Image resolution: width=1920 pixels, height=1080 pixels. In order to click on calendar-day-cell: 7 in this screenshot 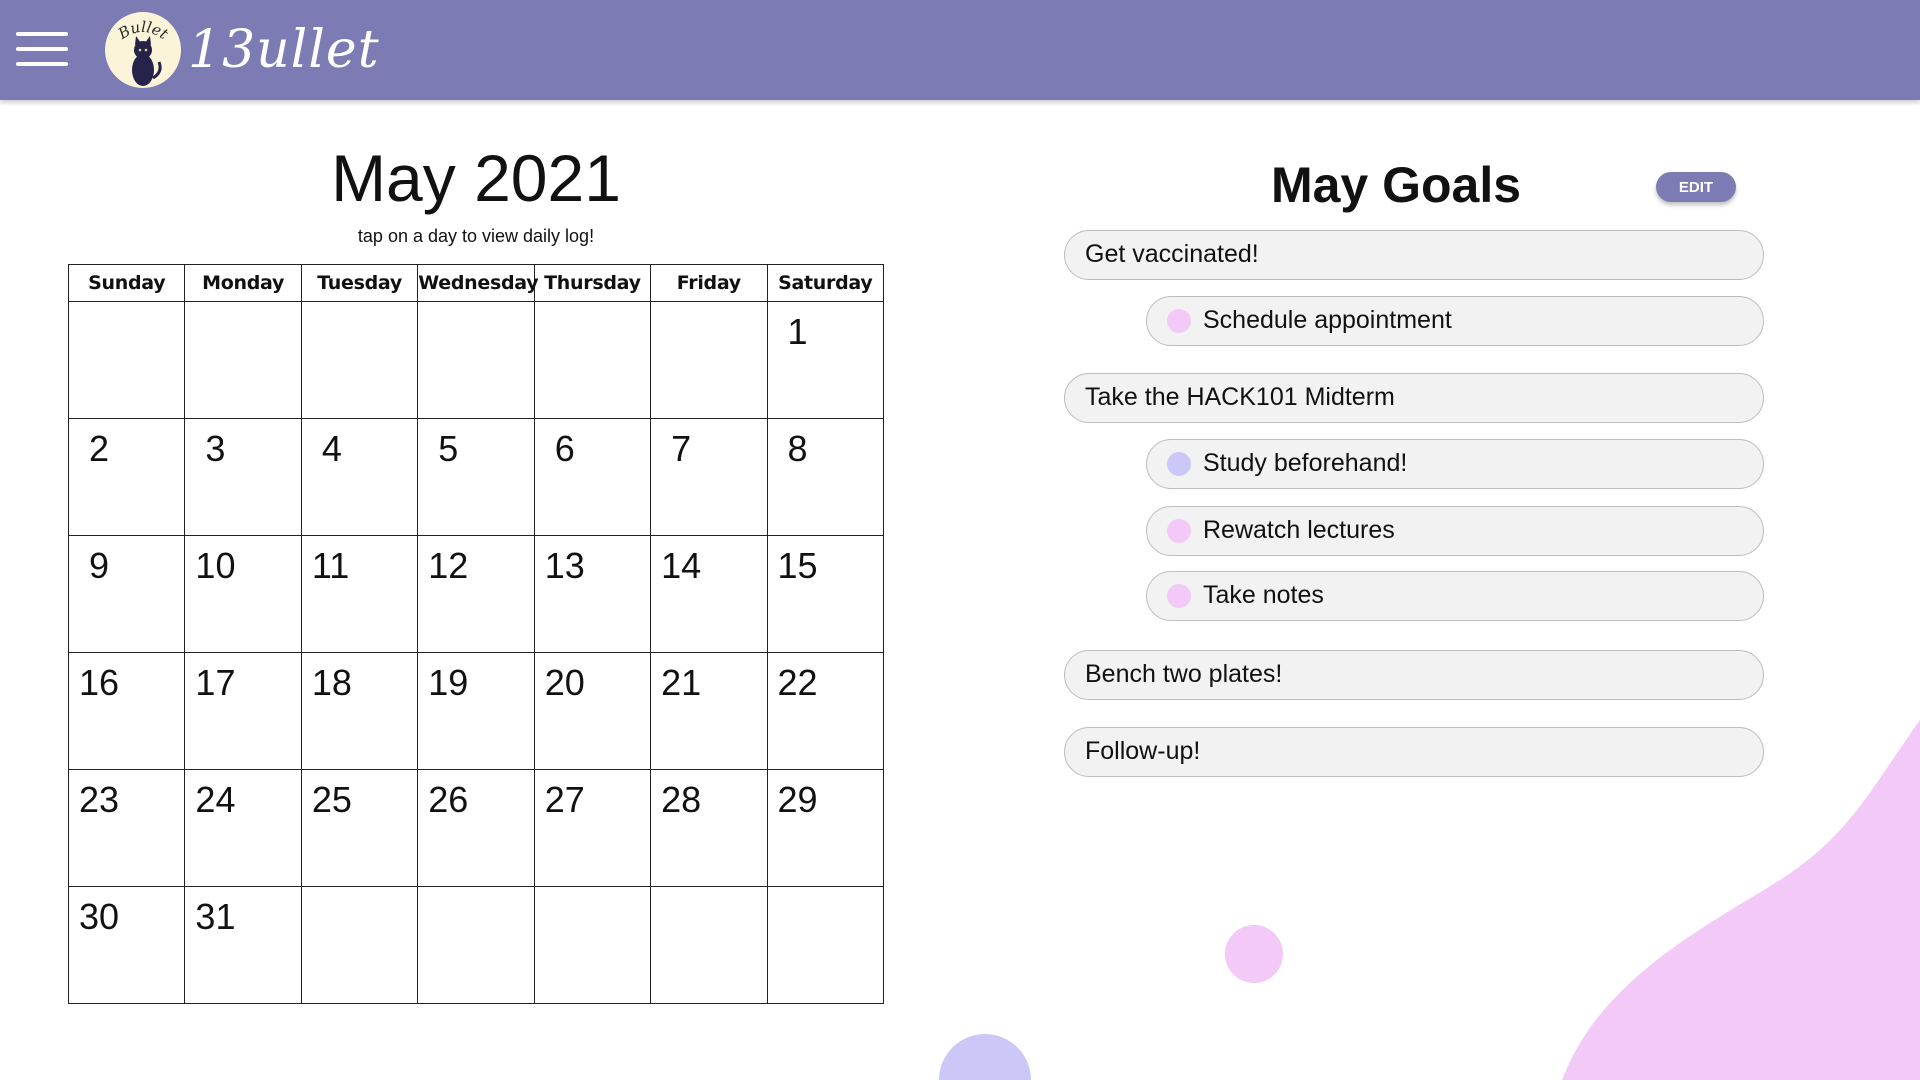, I will do `click(709, 477)`.